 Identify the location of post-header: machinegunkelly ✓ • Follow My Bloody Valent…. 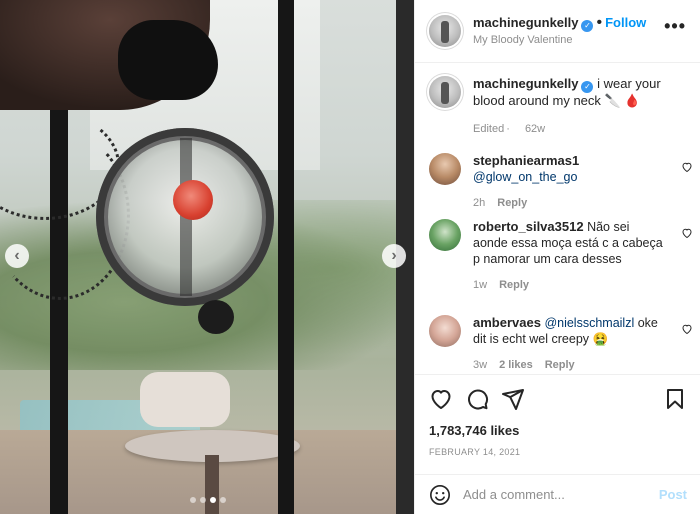
(557, 31).